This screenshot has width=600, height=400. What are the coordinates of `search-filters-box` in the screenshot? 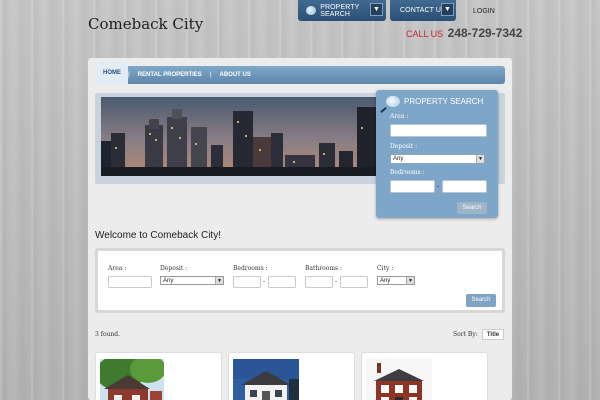 It's located at (300, 280).